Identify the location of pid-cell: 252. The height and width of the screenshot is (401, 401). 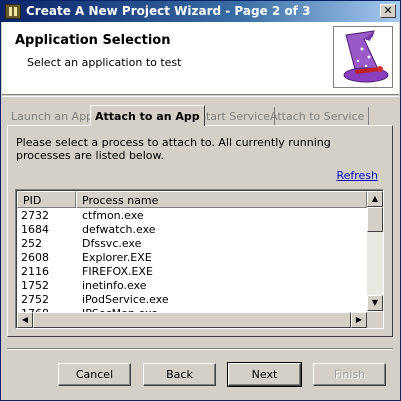
(31, 243).